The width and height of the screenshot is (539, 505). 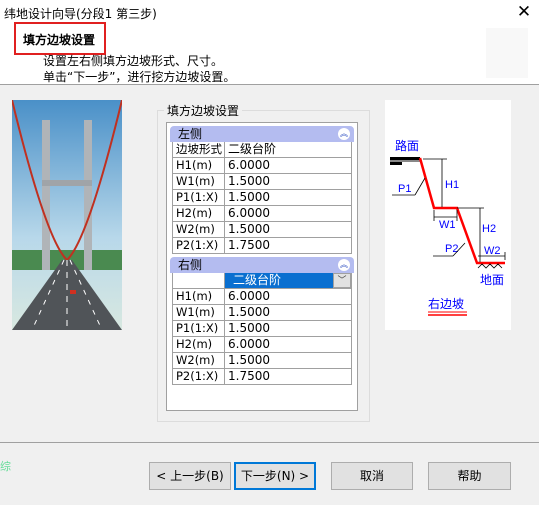 What do you see at coordinates (452, 185) in the screenshot?
I see `label-h1: H1` at bounding box center [452, 185].